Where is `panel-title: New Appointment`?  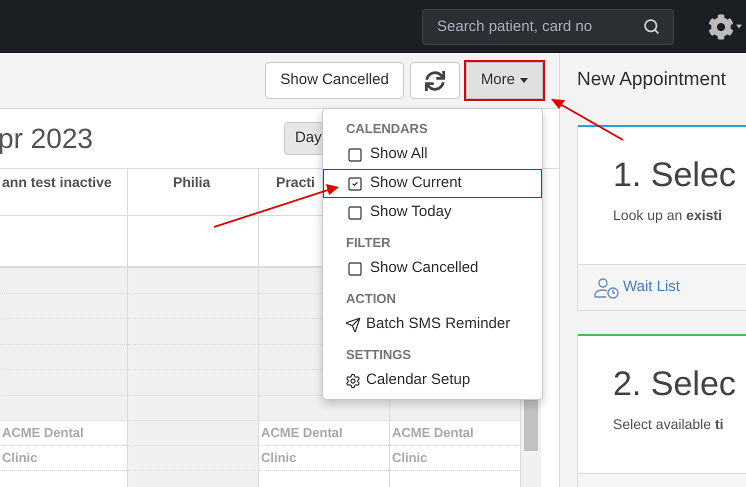 panel-title: New Appointment is located at coordinates (651, 80).